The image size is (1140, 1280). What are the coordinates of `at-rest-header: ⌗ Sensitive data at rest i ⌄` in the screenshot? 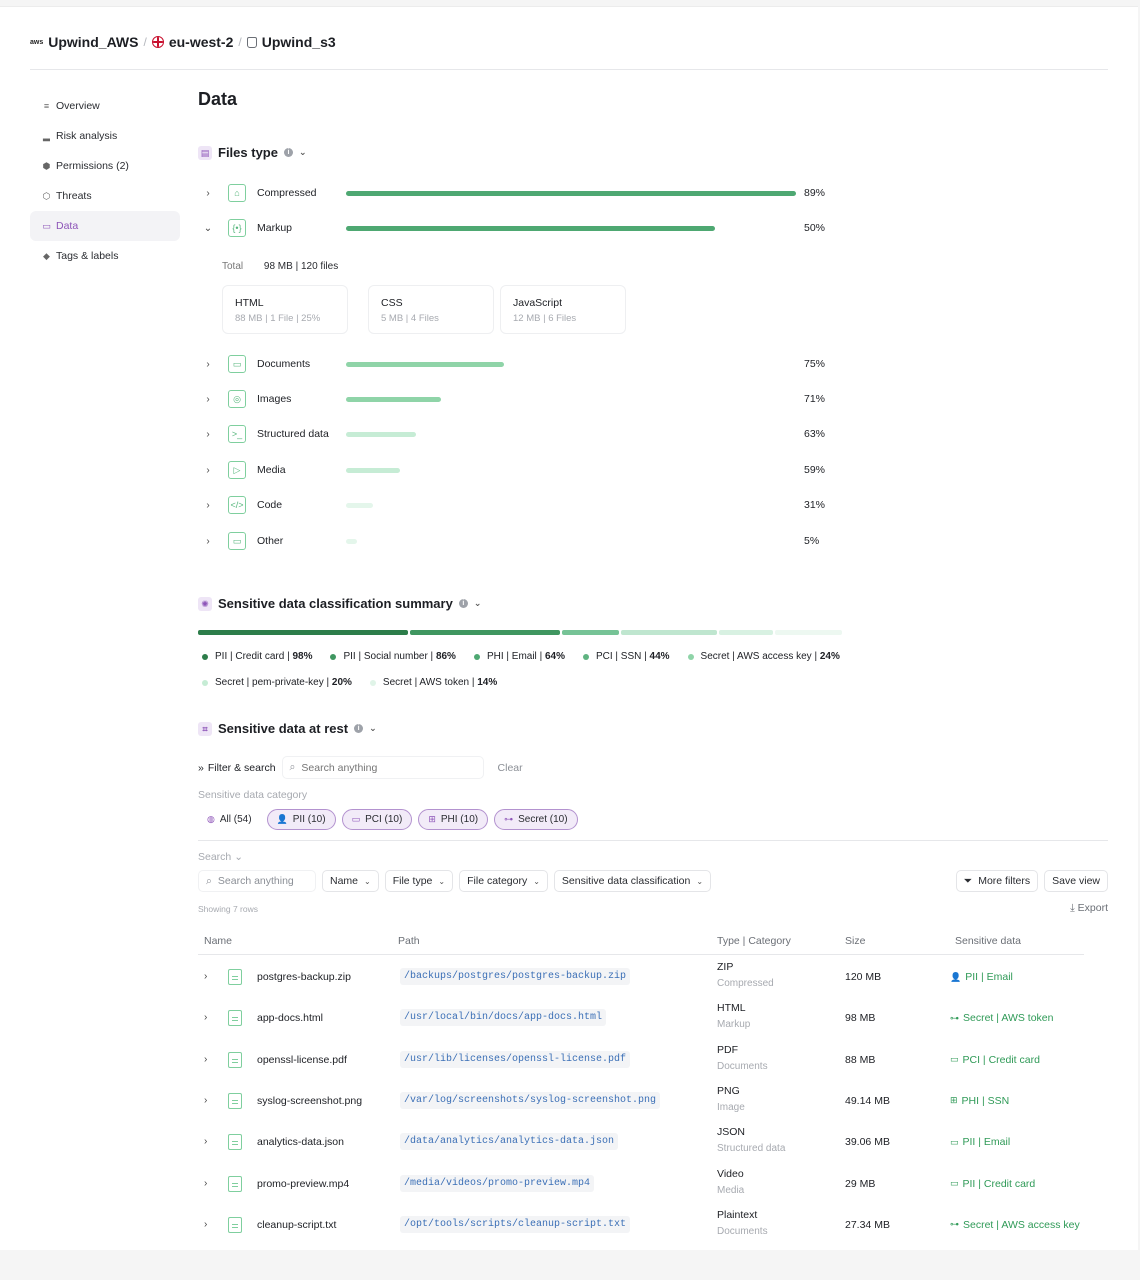 It's located at (287, 728).